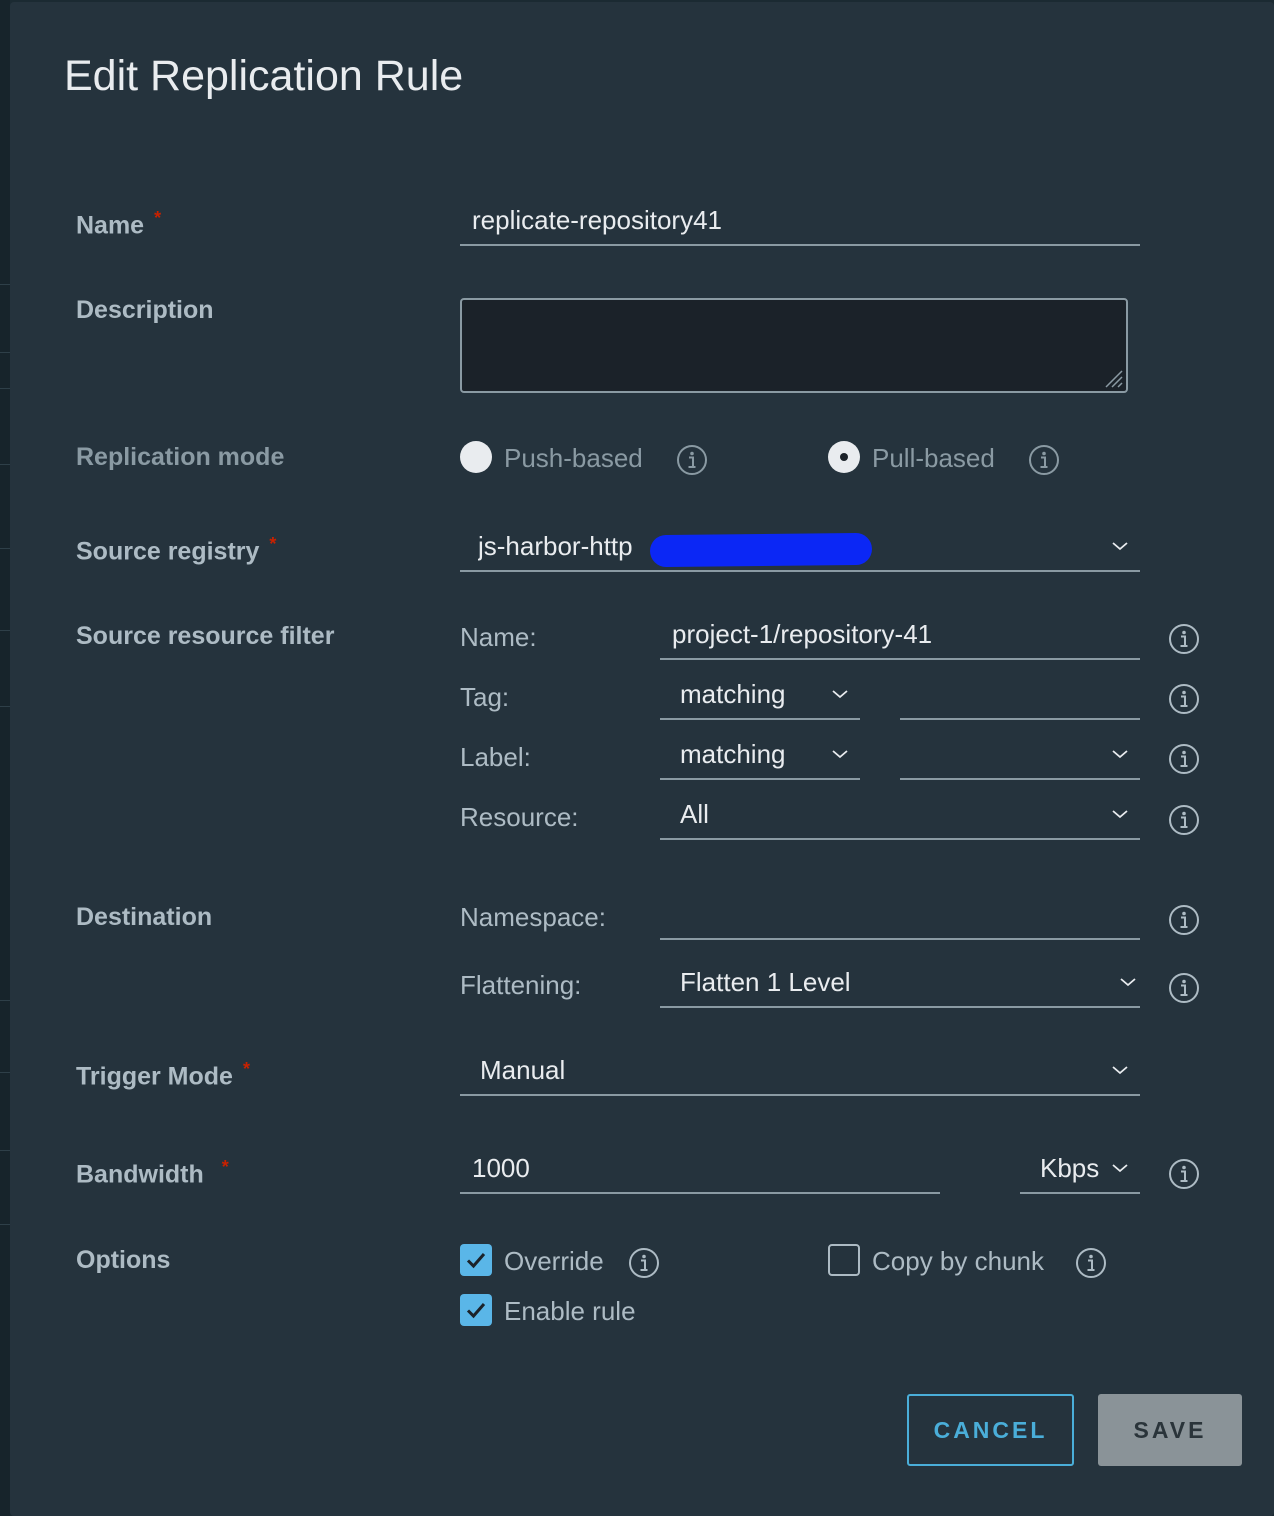  I want to click on push-based-radio, so click(476, 457).